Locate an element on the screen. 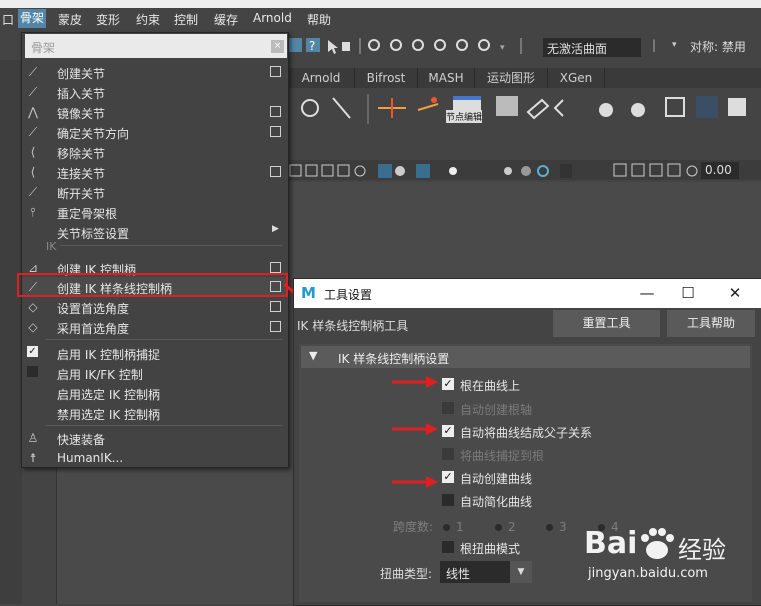 This screenshot has width=761, height=606. section-title: IK 样条线控制柄设置 is located at coordinates (394, 359).